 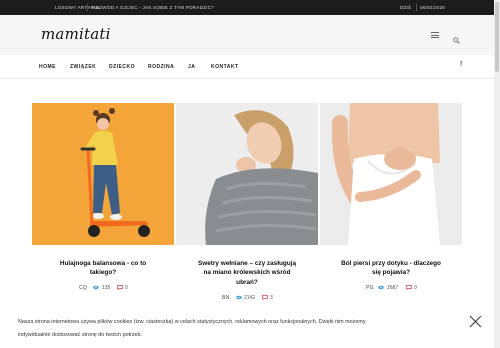 I want to click on nav-item-zwiazek: ZWIĄZEK, so click(x=83, y=67).